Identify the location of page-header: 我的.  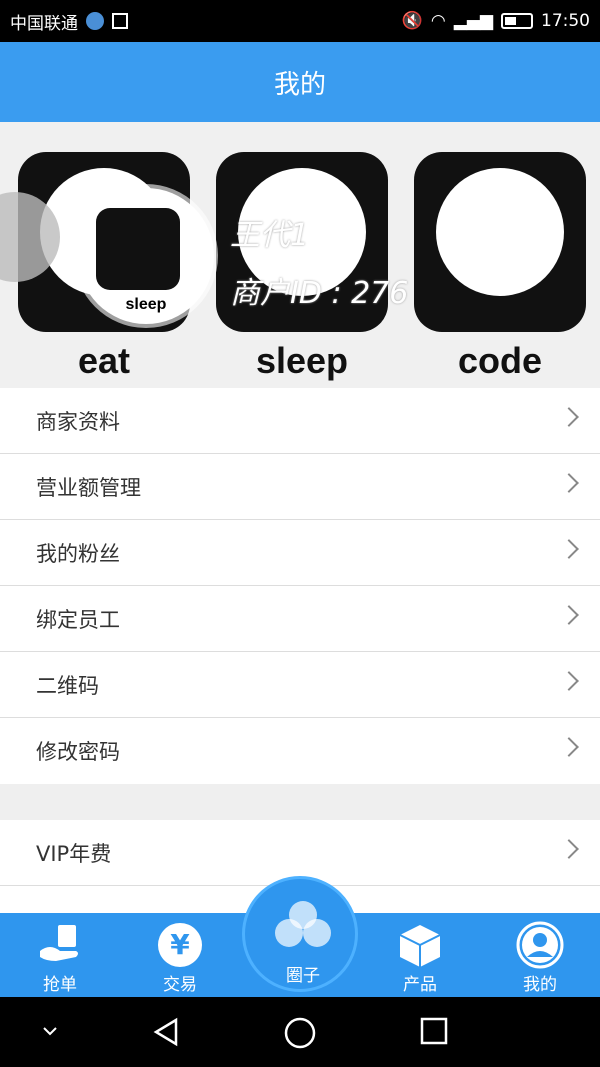
(300, 82).